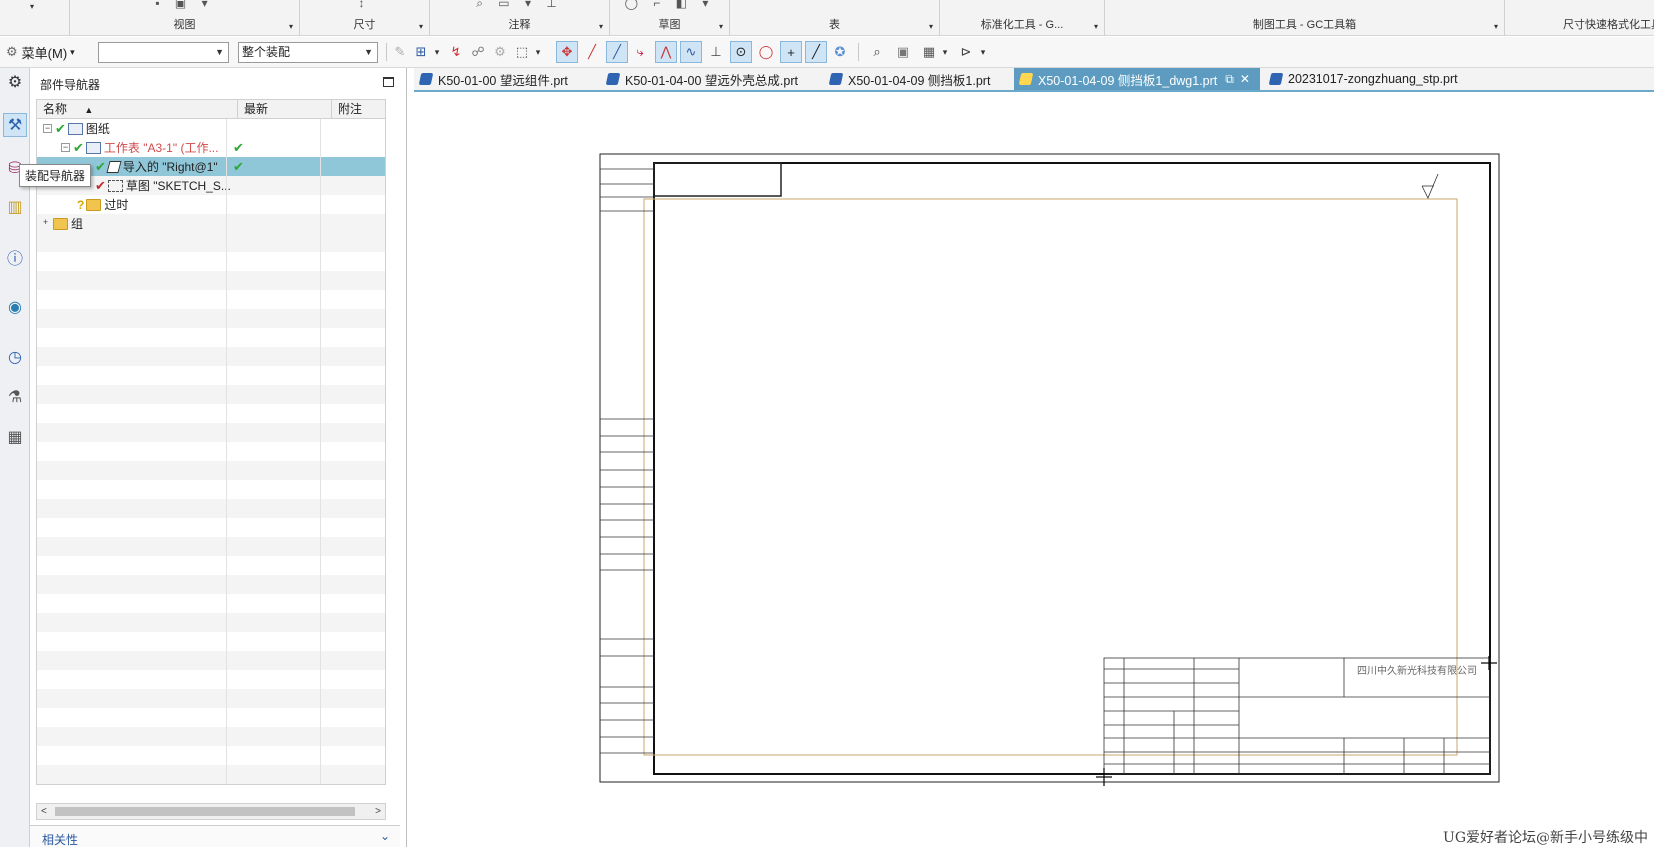 Image resolution: width=1654 pixels, height=848 pixels. What do you see at coordinates (400, 52) in the screenshot?
I see `general-selection-icon: ✎` at bounding box center [400, 52].